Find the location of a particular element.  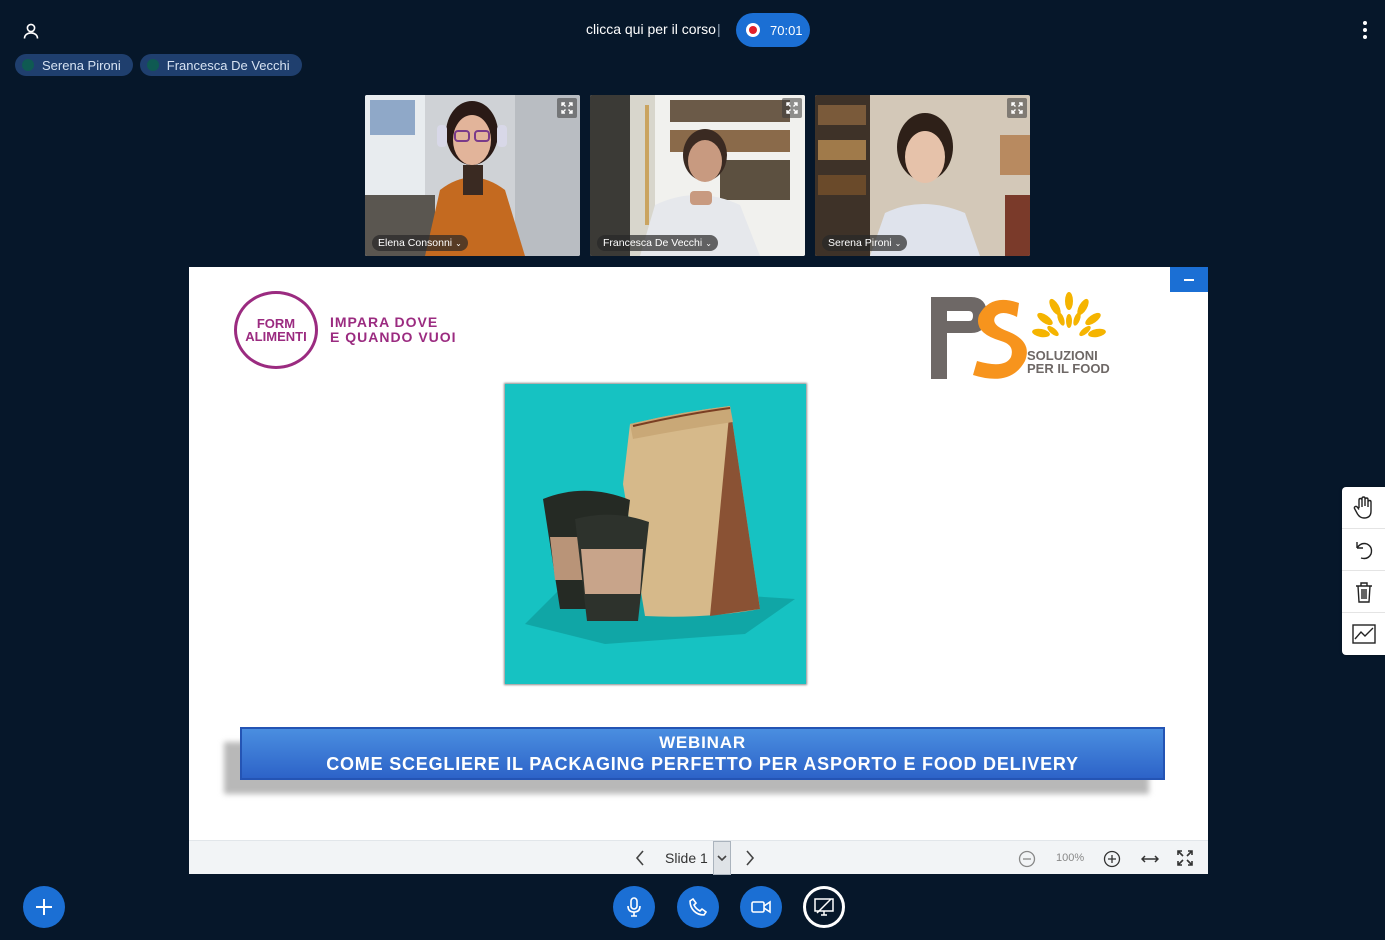

video-name-dropdown: Serena Pironi ⌄ is located at coordinates (865, 243).